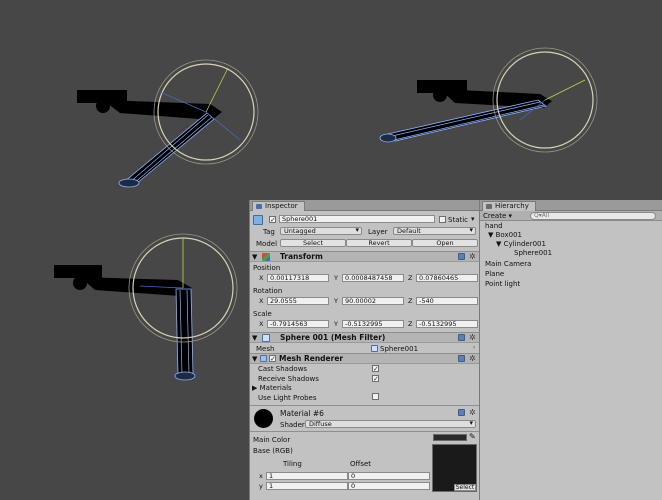  What do you see at coordinates (524, 244) in the screenshot?
I see `hierarchy-item-label: Cylinder001` at bounding box center [524, 244].